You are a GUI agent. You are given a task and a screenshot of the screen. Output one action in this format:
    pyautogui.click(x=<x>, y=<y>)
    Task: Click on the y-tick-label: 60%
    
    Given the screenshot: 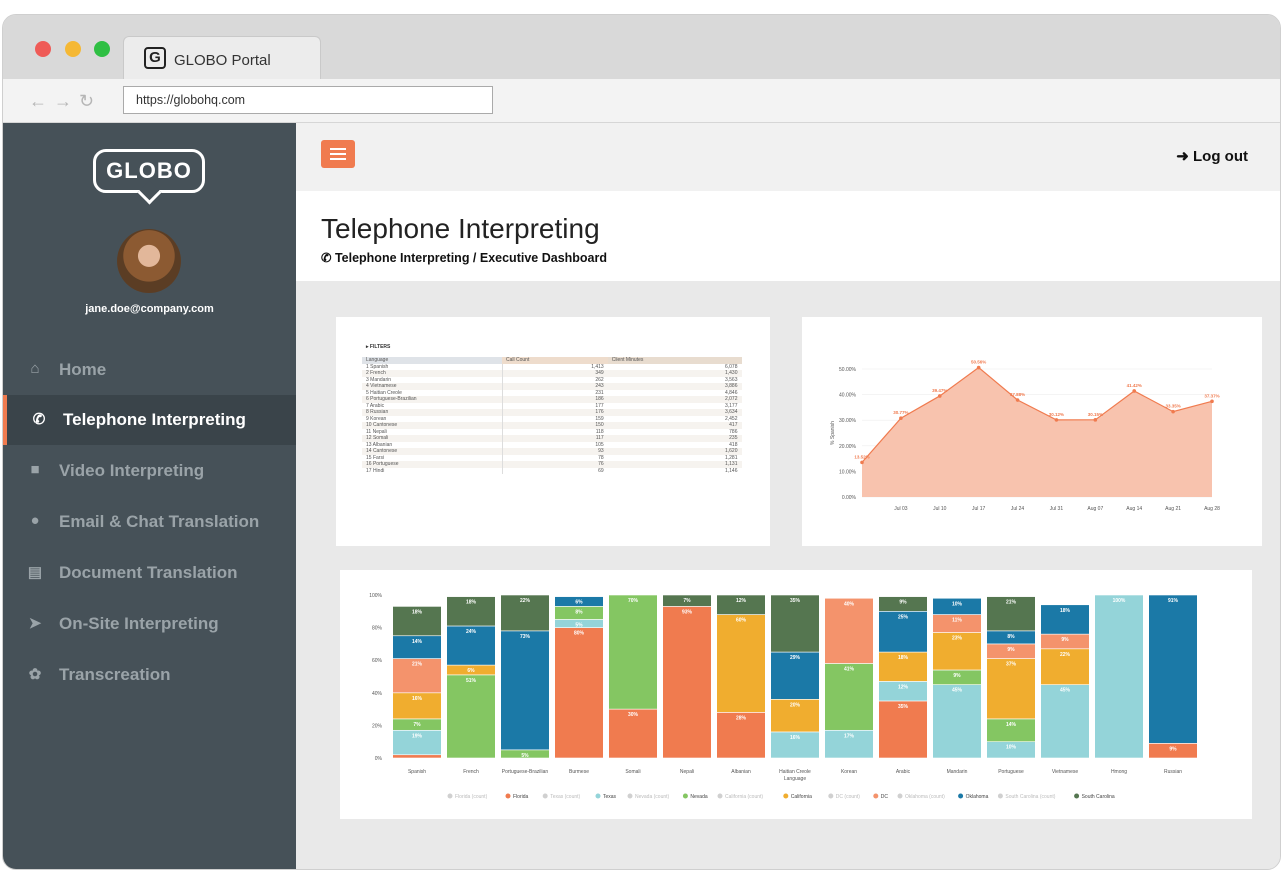 What is the action you would take?
    pyautogui.click(x=377, y=661)
    